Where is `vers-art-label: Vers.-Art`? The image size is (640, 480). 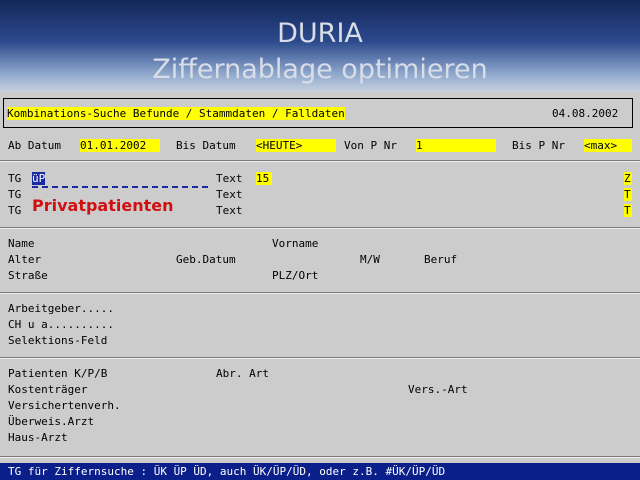 vers-art-label: Vers.-Art is located at coordinates (438, 389).